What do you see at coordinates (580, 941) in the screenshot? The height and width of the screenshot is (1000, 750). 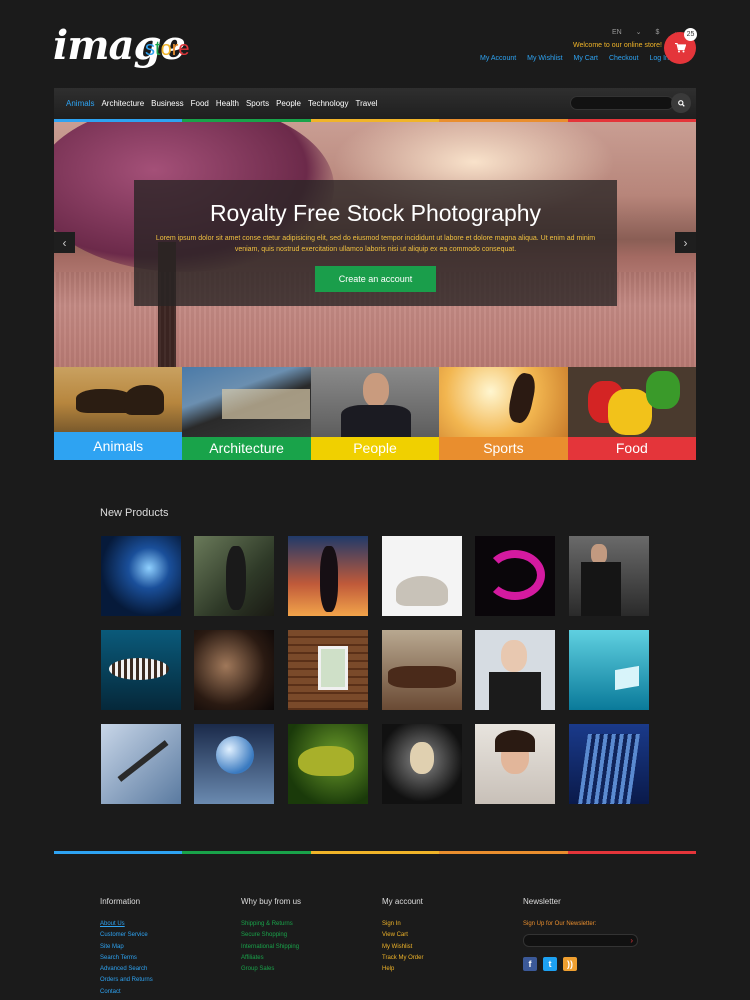 I see `newsletter-email-input: ›` at bounding box center [580, 941].